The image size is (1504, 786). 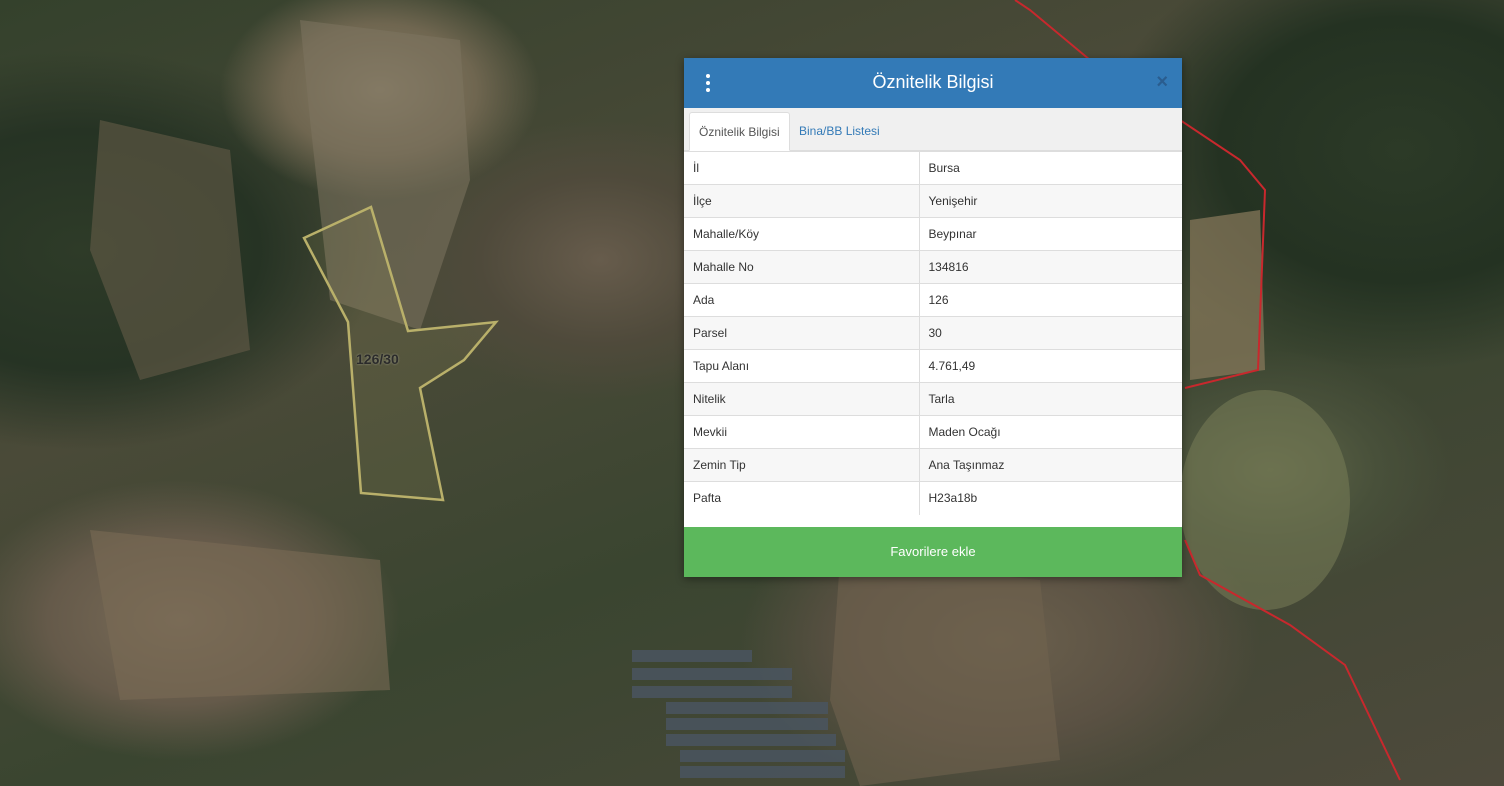 I want to click on attribute-key: Mevkii, so click(x=802, y=432).